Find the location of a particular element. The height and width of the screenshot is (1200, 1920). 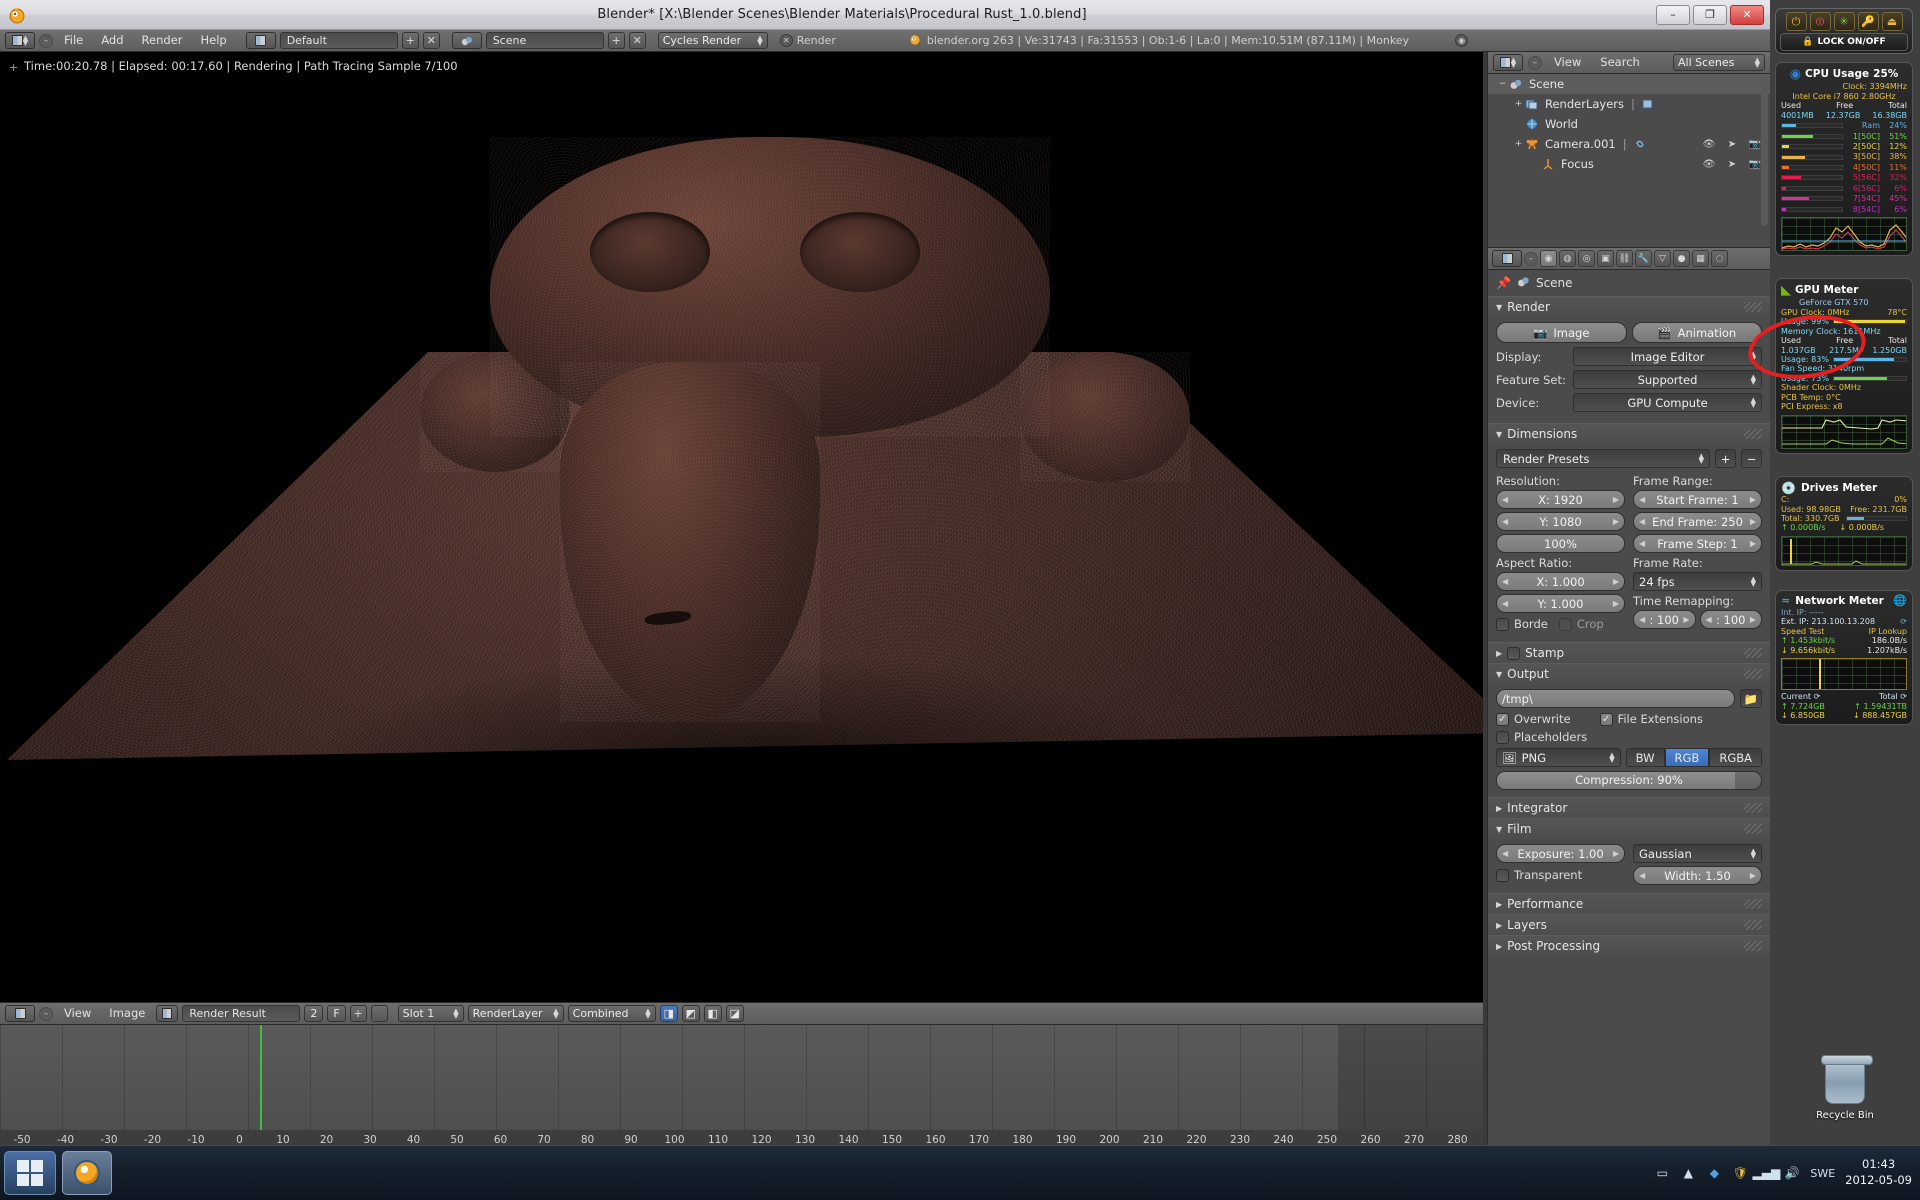

dropbox-icon: ◆ is located at coordinates (1714, 1173).